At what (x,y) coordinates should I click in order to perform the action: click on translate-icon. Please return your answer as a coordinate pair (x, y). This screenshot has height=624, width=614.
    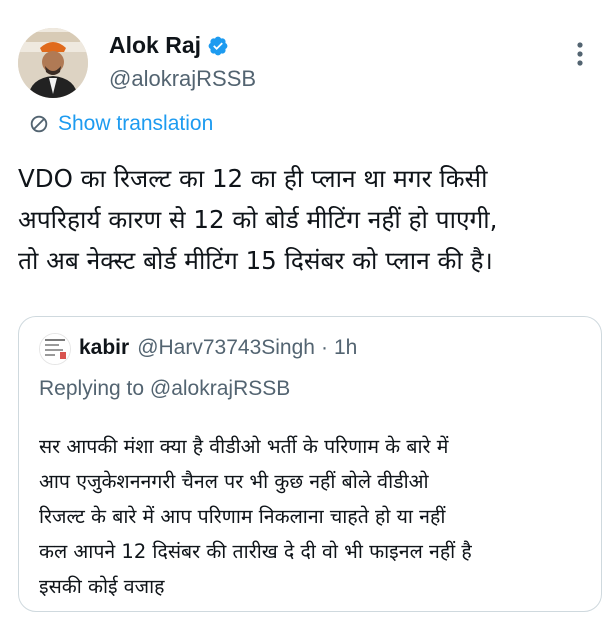
    Looking at the image, I should click on (39, 124).